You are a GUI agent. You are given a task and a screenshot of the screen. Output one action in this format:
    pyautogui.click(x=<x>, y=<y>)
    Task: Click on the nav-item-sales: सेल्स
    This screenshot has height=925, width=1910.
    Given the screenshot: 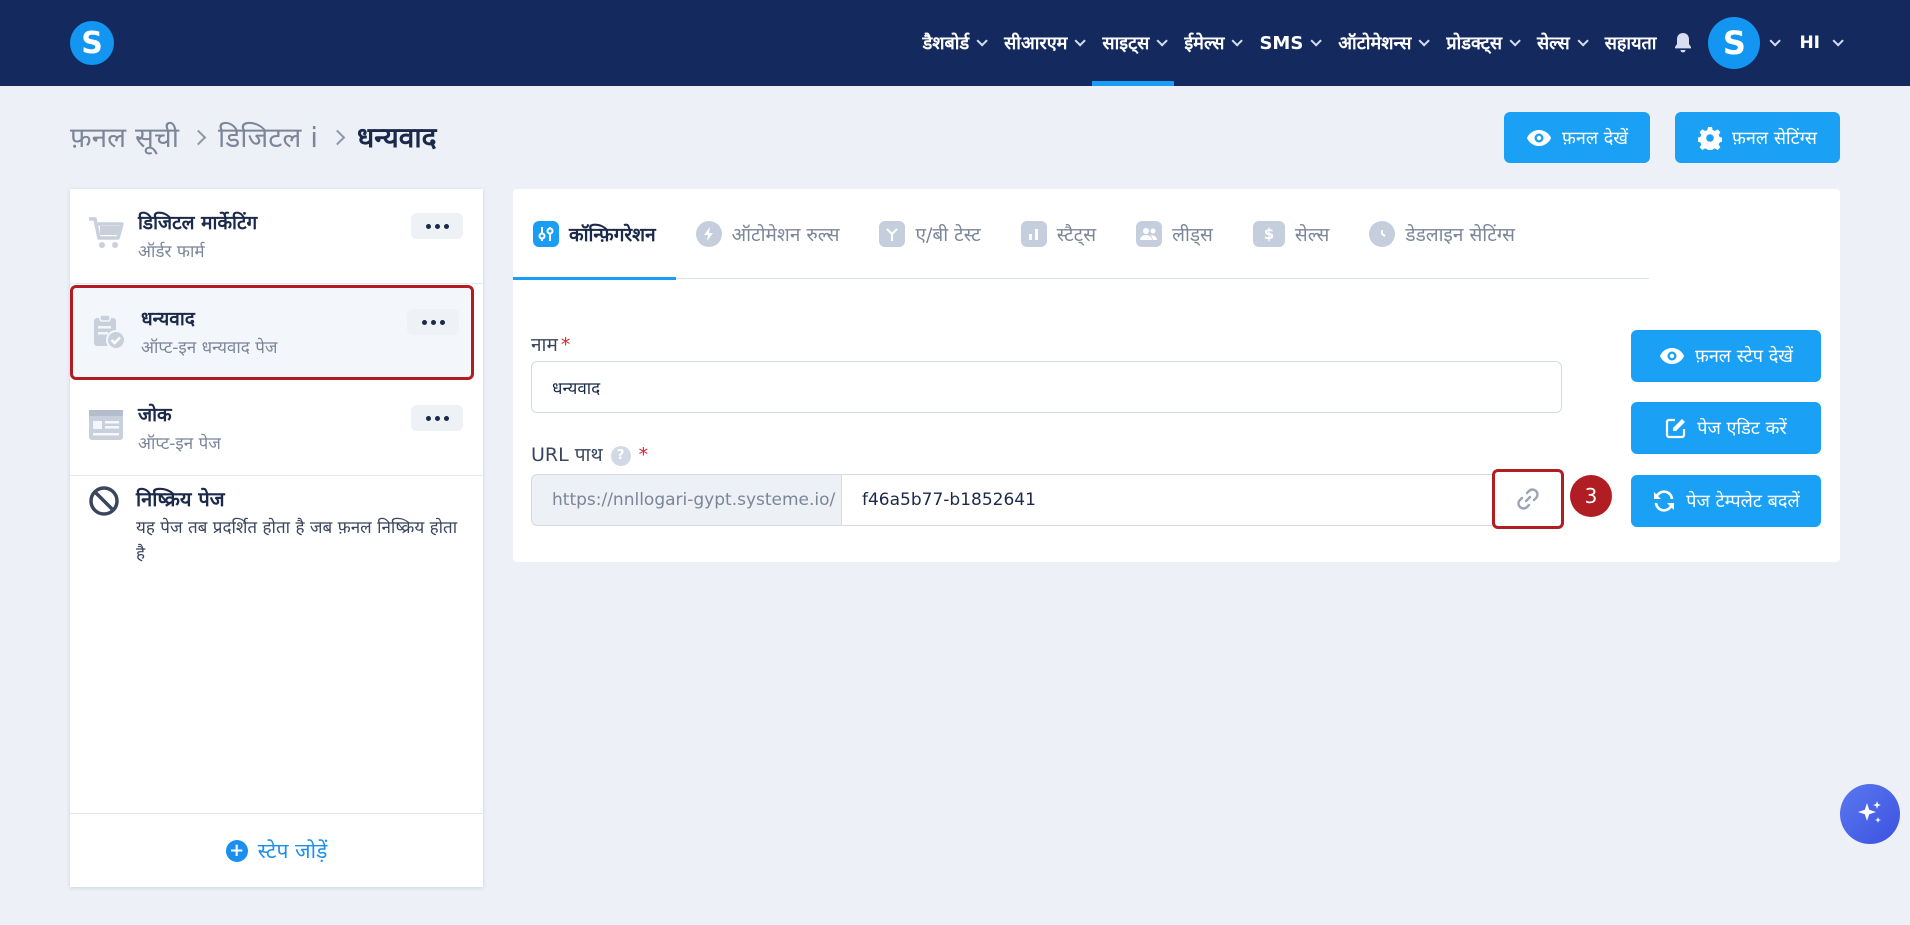 What is the action you would take?
    pyautogui.click(x=1561, y=43)
    